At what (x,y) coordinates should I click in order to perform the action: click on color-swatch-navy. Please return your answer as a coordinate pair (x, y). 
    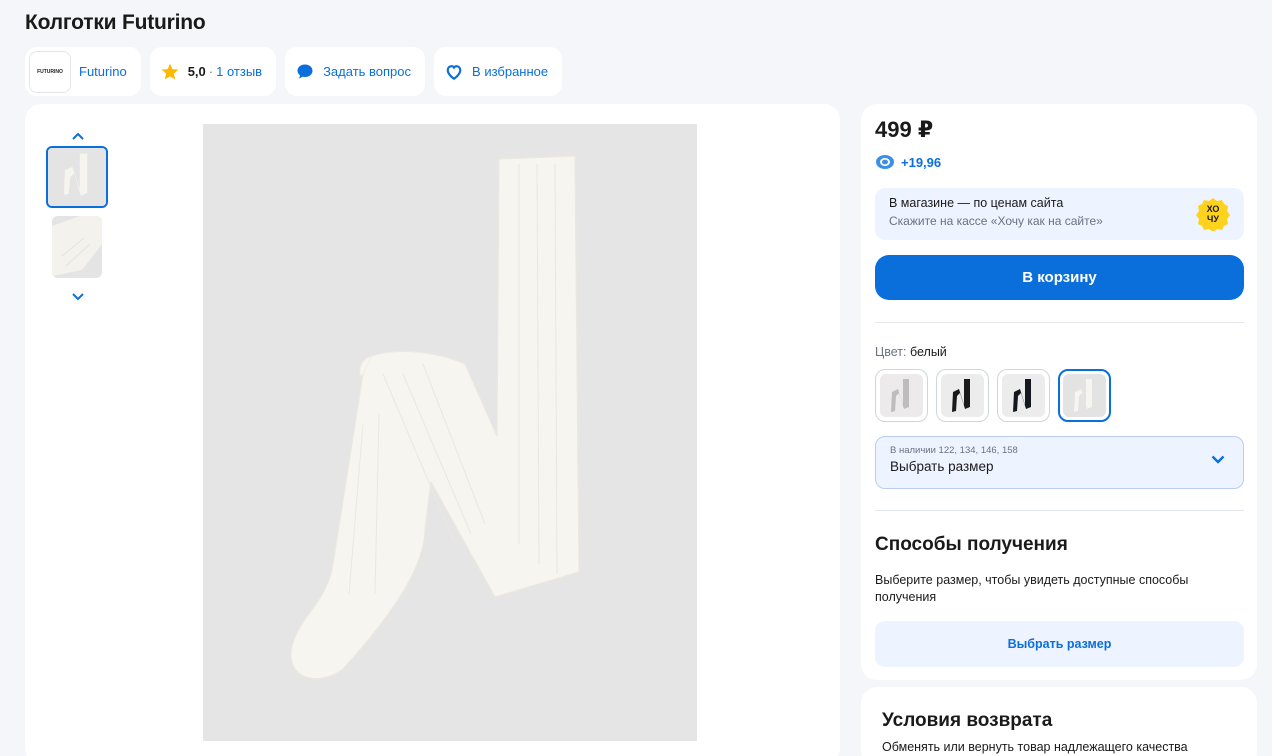
    Looking at the image, I should click on (1023, 395).